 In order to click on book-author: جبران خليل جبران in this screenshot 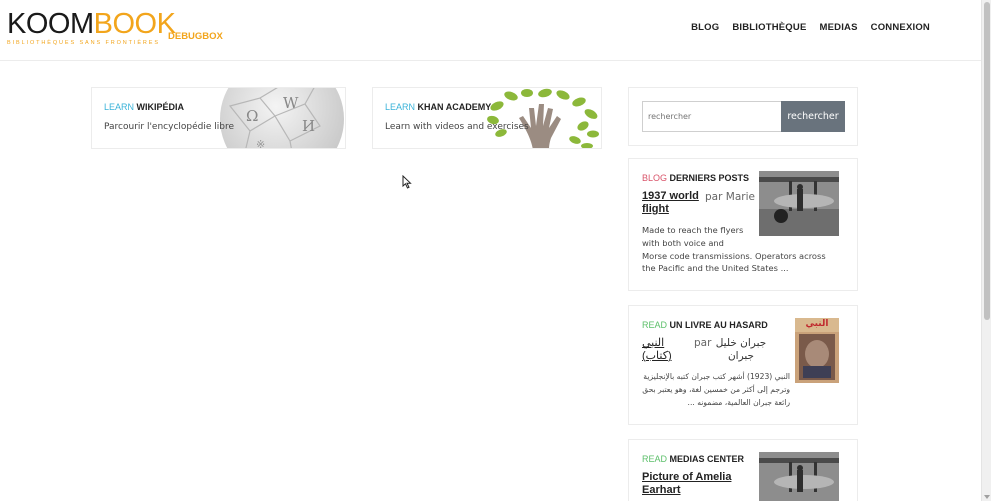, I will do `click(741, 350)`.